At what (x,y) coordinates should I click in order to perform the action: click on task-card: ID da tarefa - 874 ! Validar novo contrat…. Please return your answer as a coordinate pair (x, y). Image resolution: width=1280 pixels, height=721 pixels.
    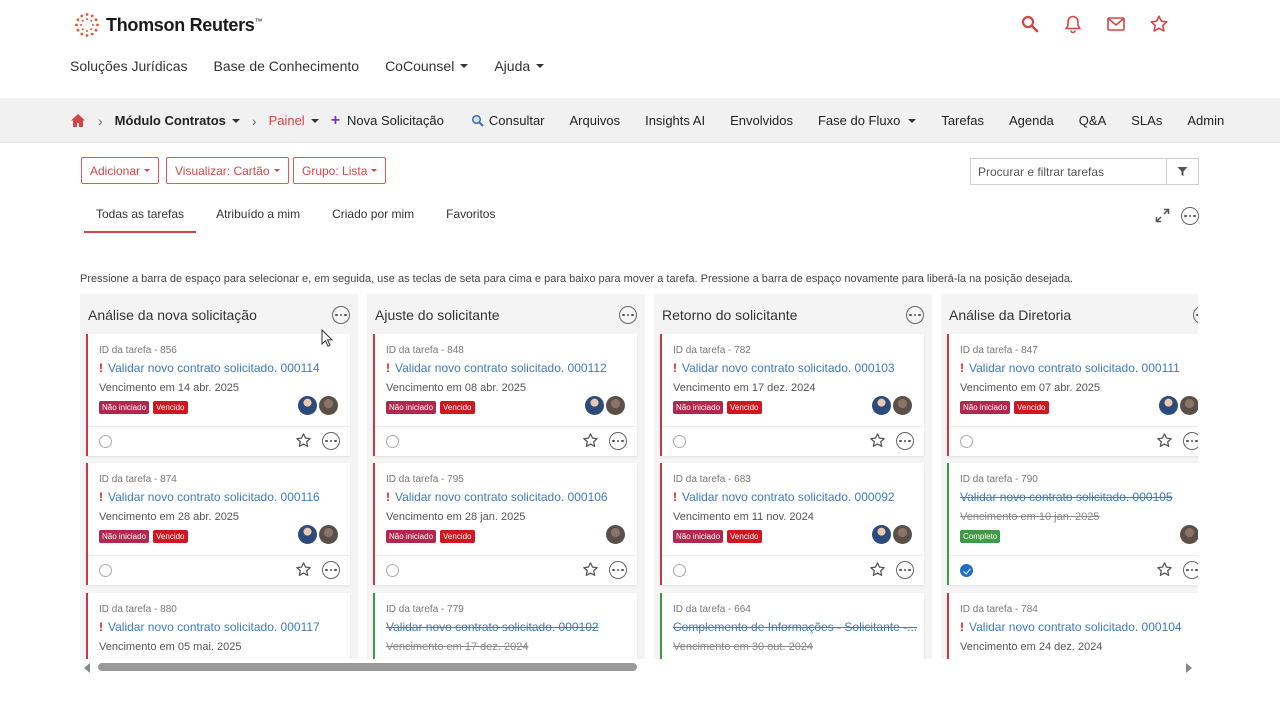
    Looking at the image, I should click on (218, 524).